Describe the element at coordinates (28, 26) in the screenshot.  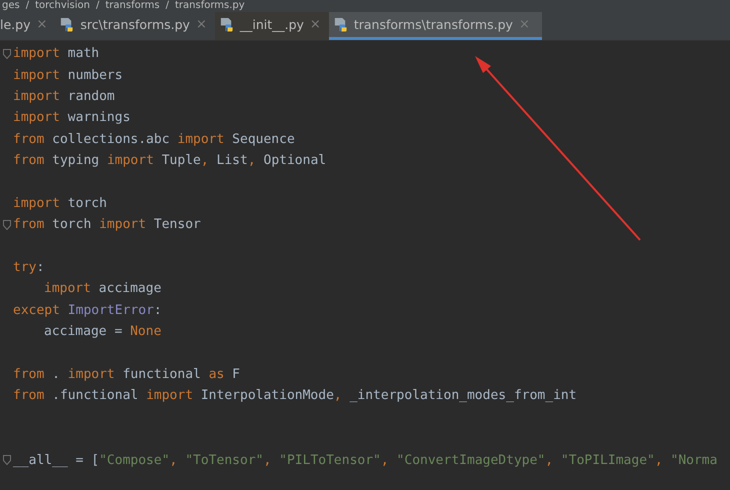
I see `editor-tab: le.py ×` at that location.